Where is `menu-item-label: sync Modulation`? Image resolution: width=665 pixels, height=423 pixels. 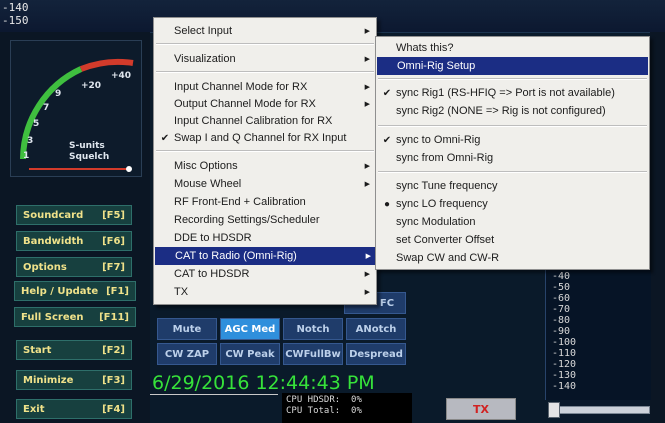
menu-item-label: sync Modulation is located at coordinates (436, 222).